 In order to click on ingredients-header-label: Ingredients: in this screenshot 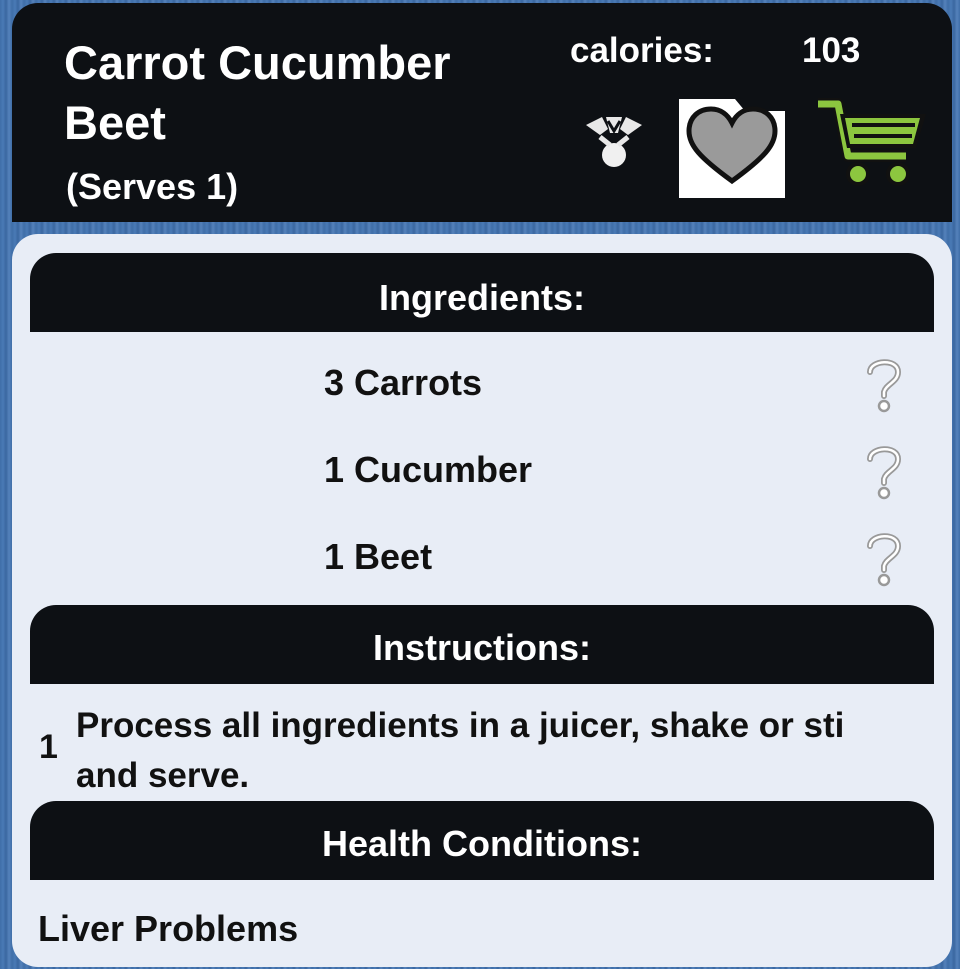, I will do `click(481, 297)`.